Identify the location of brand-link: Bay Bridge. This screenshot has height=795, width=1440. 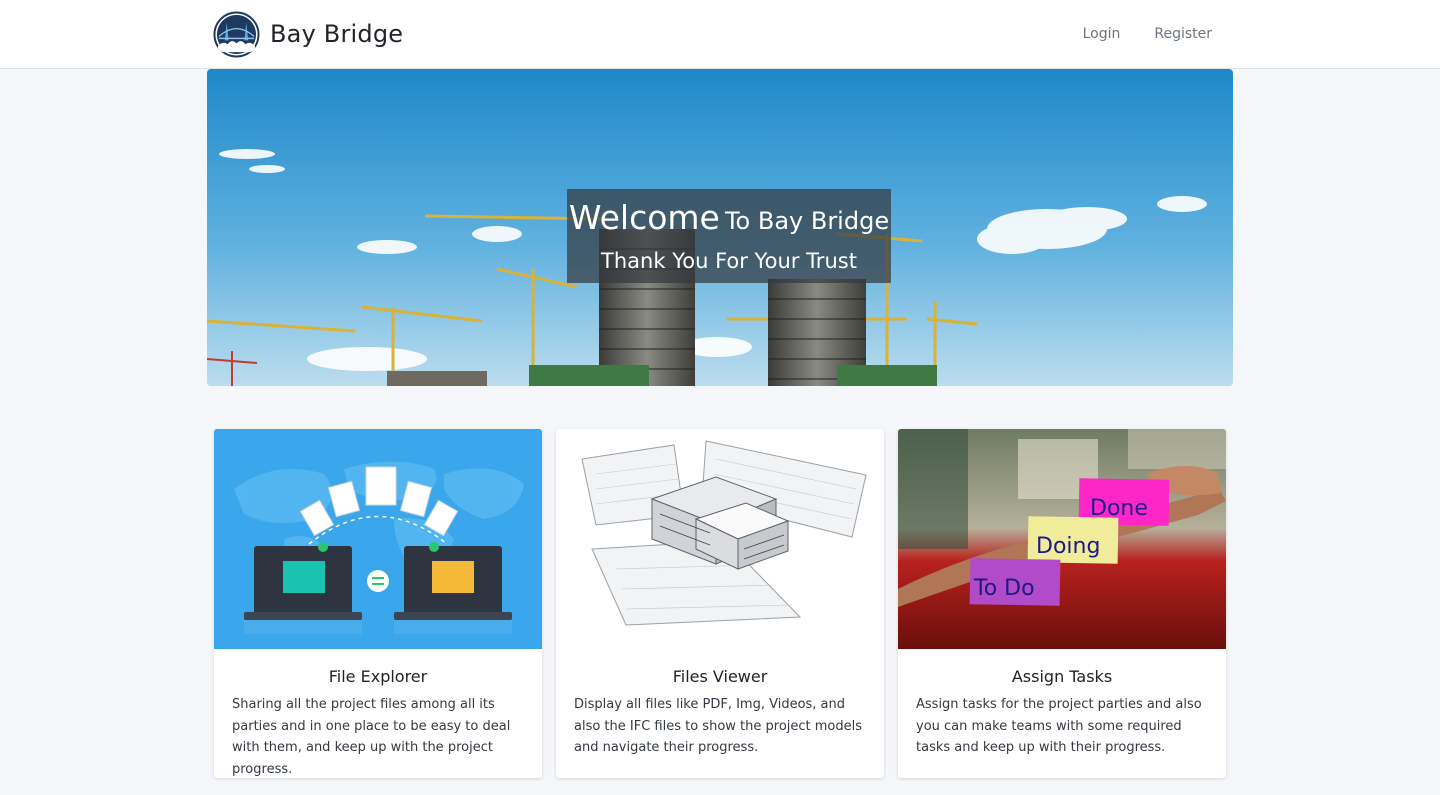
(308, 34).